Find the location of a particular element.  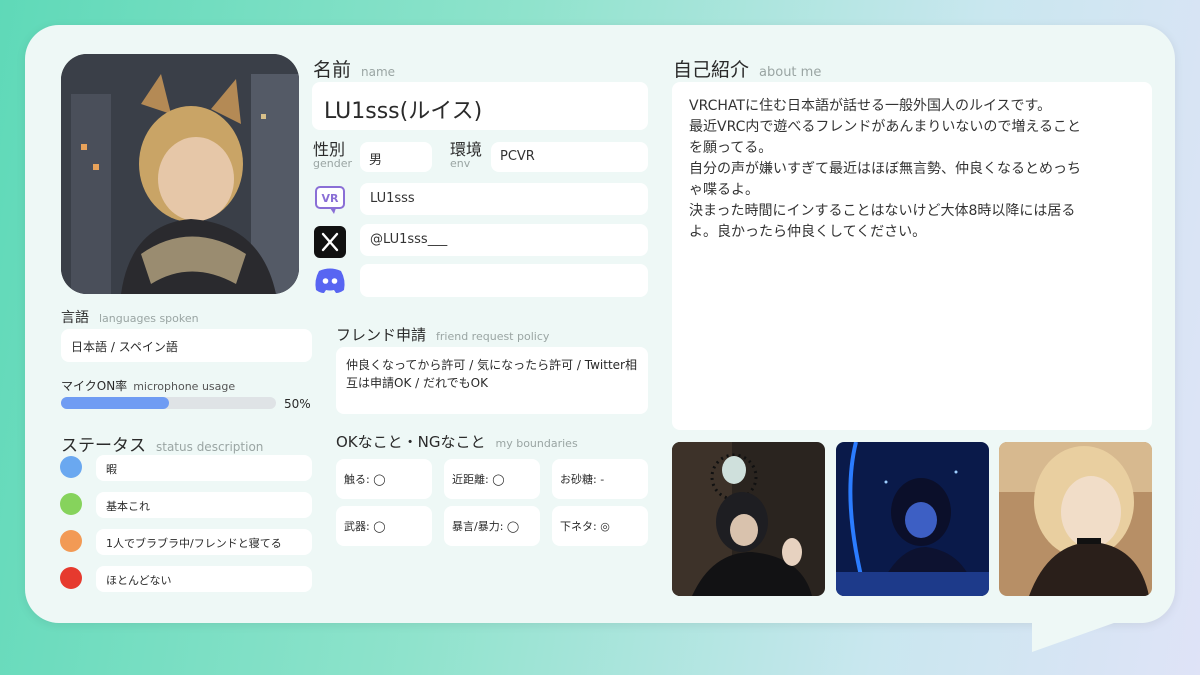

boundaries-title: OKなこと・NGなこと is located at coordinates (411, 442).